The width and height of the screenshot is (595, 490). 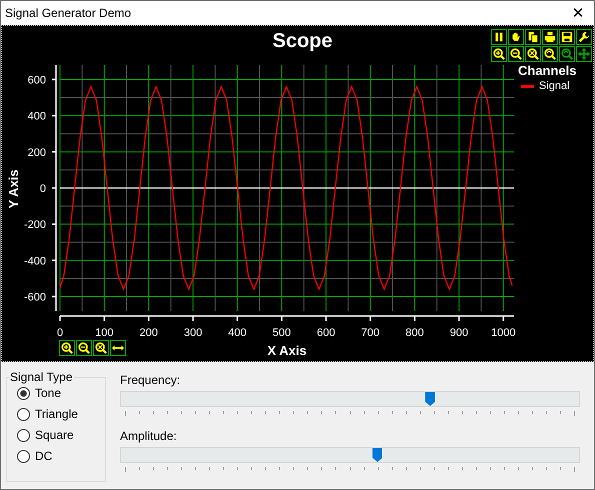 What do you see at coordinates (503, 333) in the screenshot?
I see `tick-label: 1000` at bounding box center [503, 333].